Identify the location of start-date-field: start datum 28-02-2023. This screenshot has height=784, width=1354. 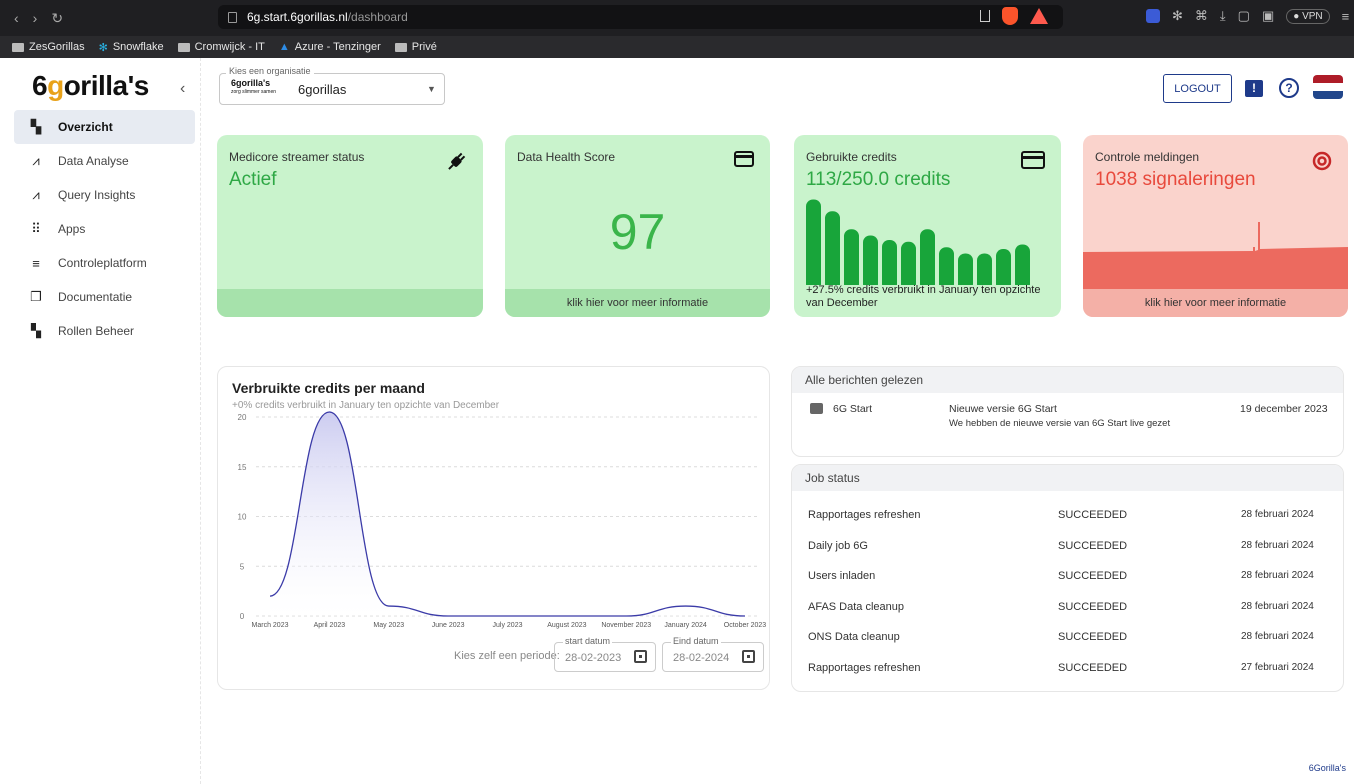
(605, 654).